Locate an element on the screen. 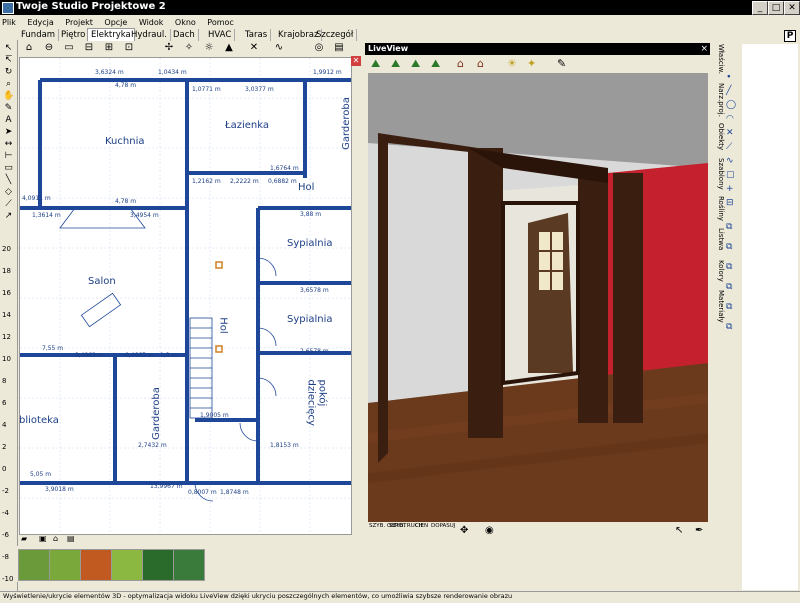 Image resolution: width=800 pixels, height=603 pixels. room-label: Garderoba is located at coordinates (156, 413).